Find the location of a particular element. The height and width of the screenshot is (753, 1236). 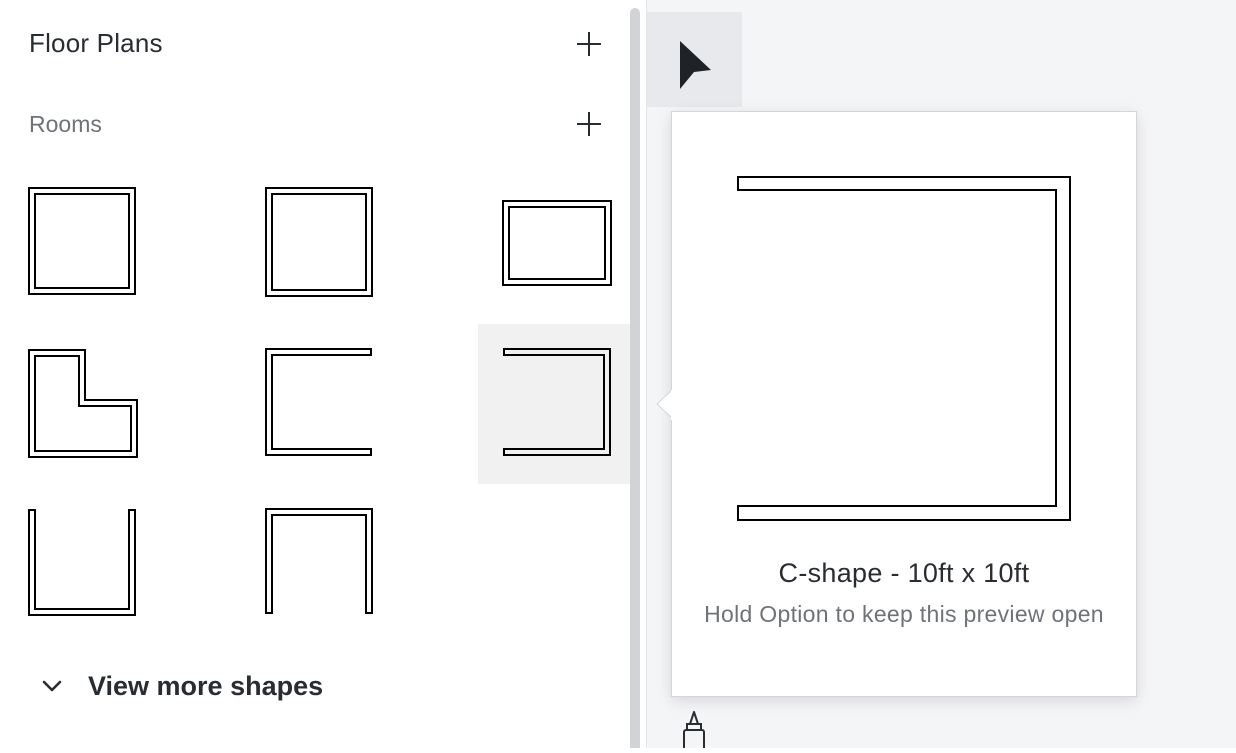

shape-rectangle-room is located at coordinates (556, 244).